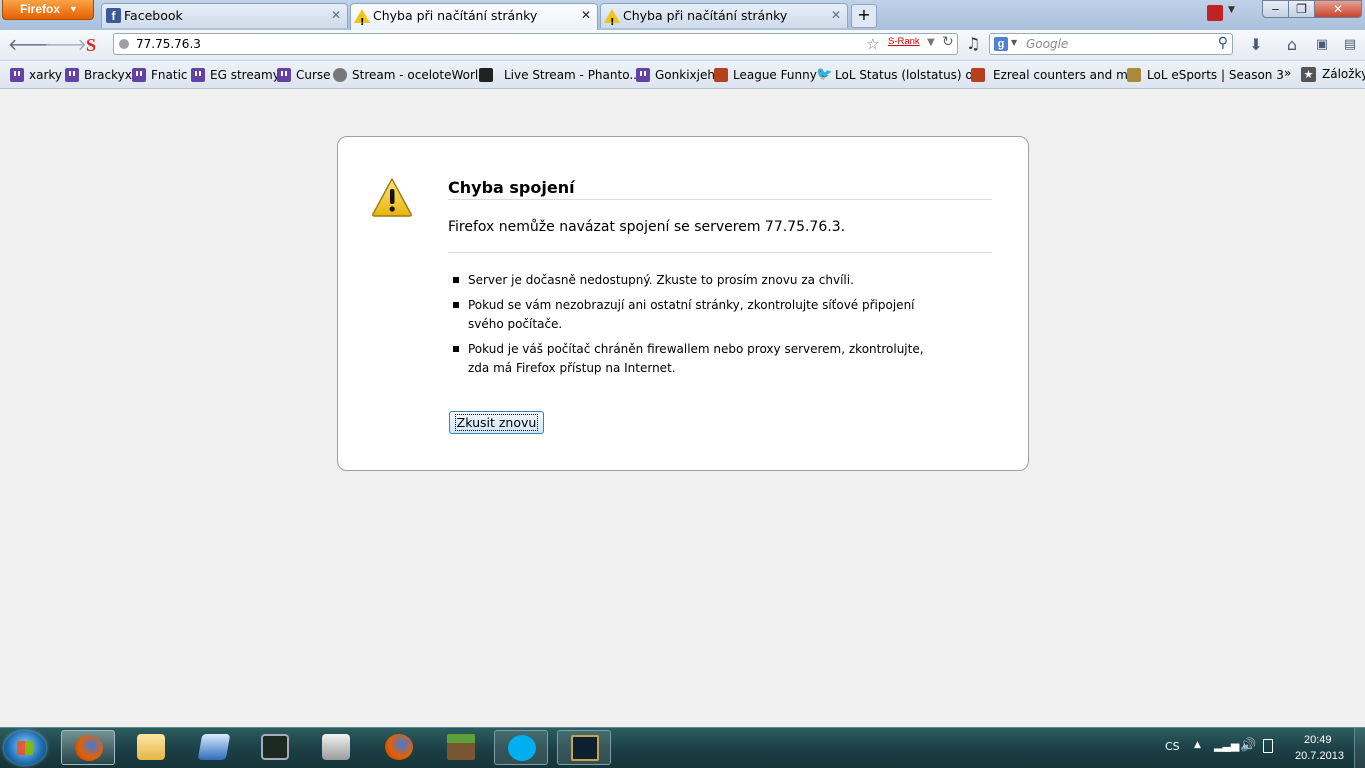  I want to click on skype-icon, so click(522, 748).